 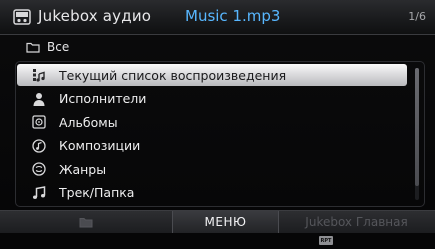 I want to click on now-playing-list-icon, so click(x=39, y=75).